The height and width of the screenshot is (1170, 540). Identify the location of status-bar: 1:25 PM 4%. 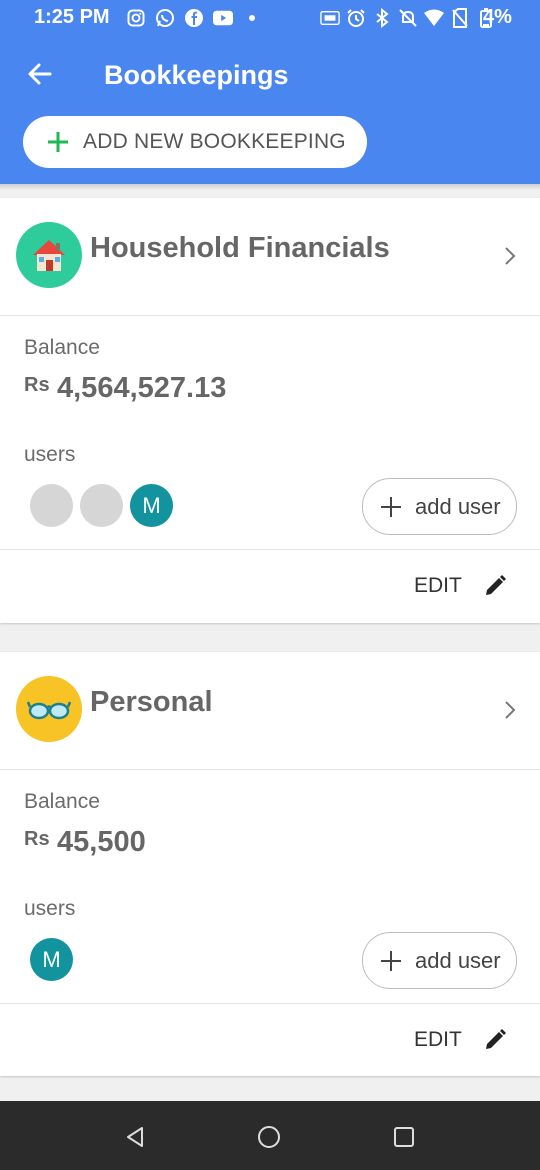
(270, 18).